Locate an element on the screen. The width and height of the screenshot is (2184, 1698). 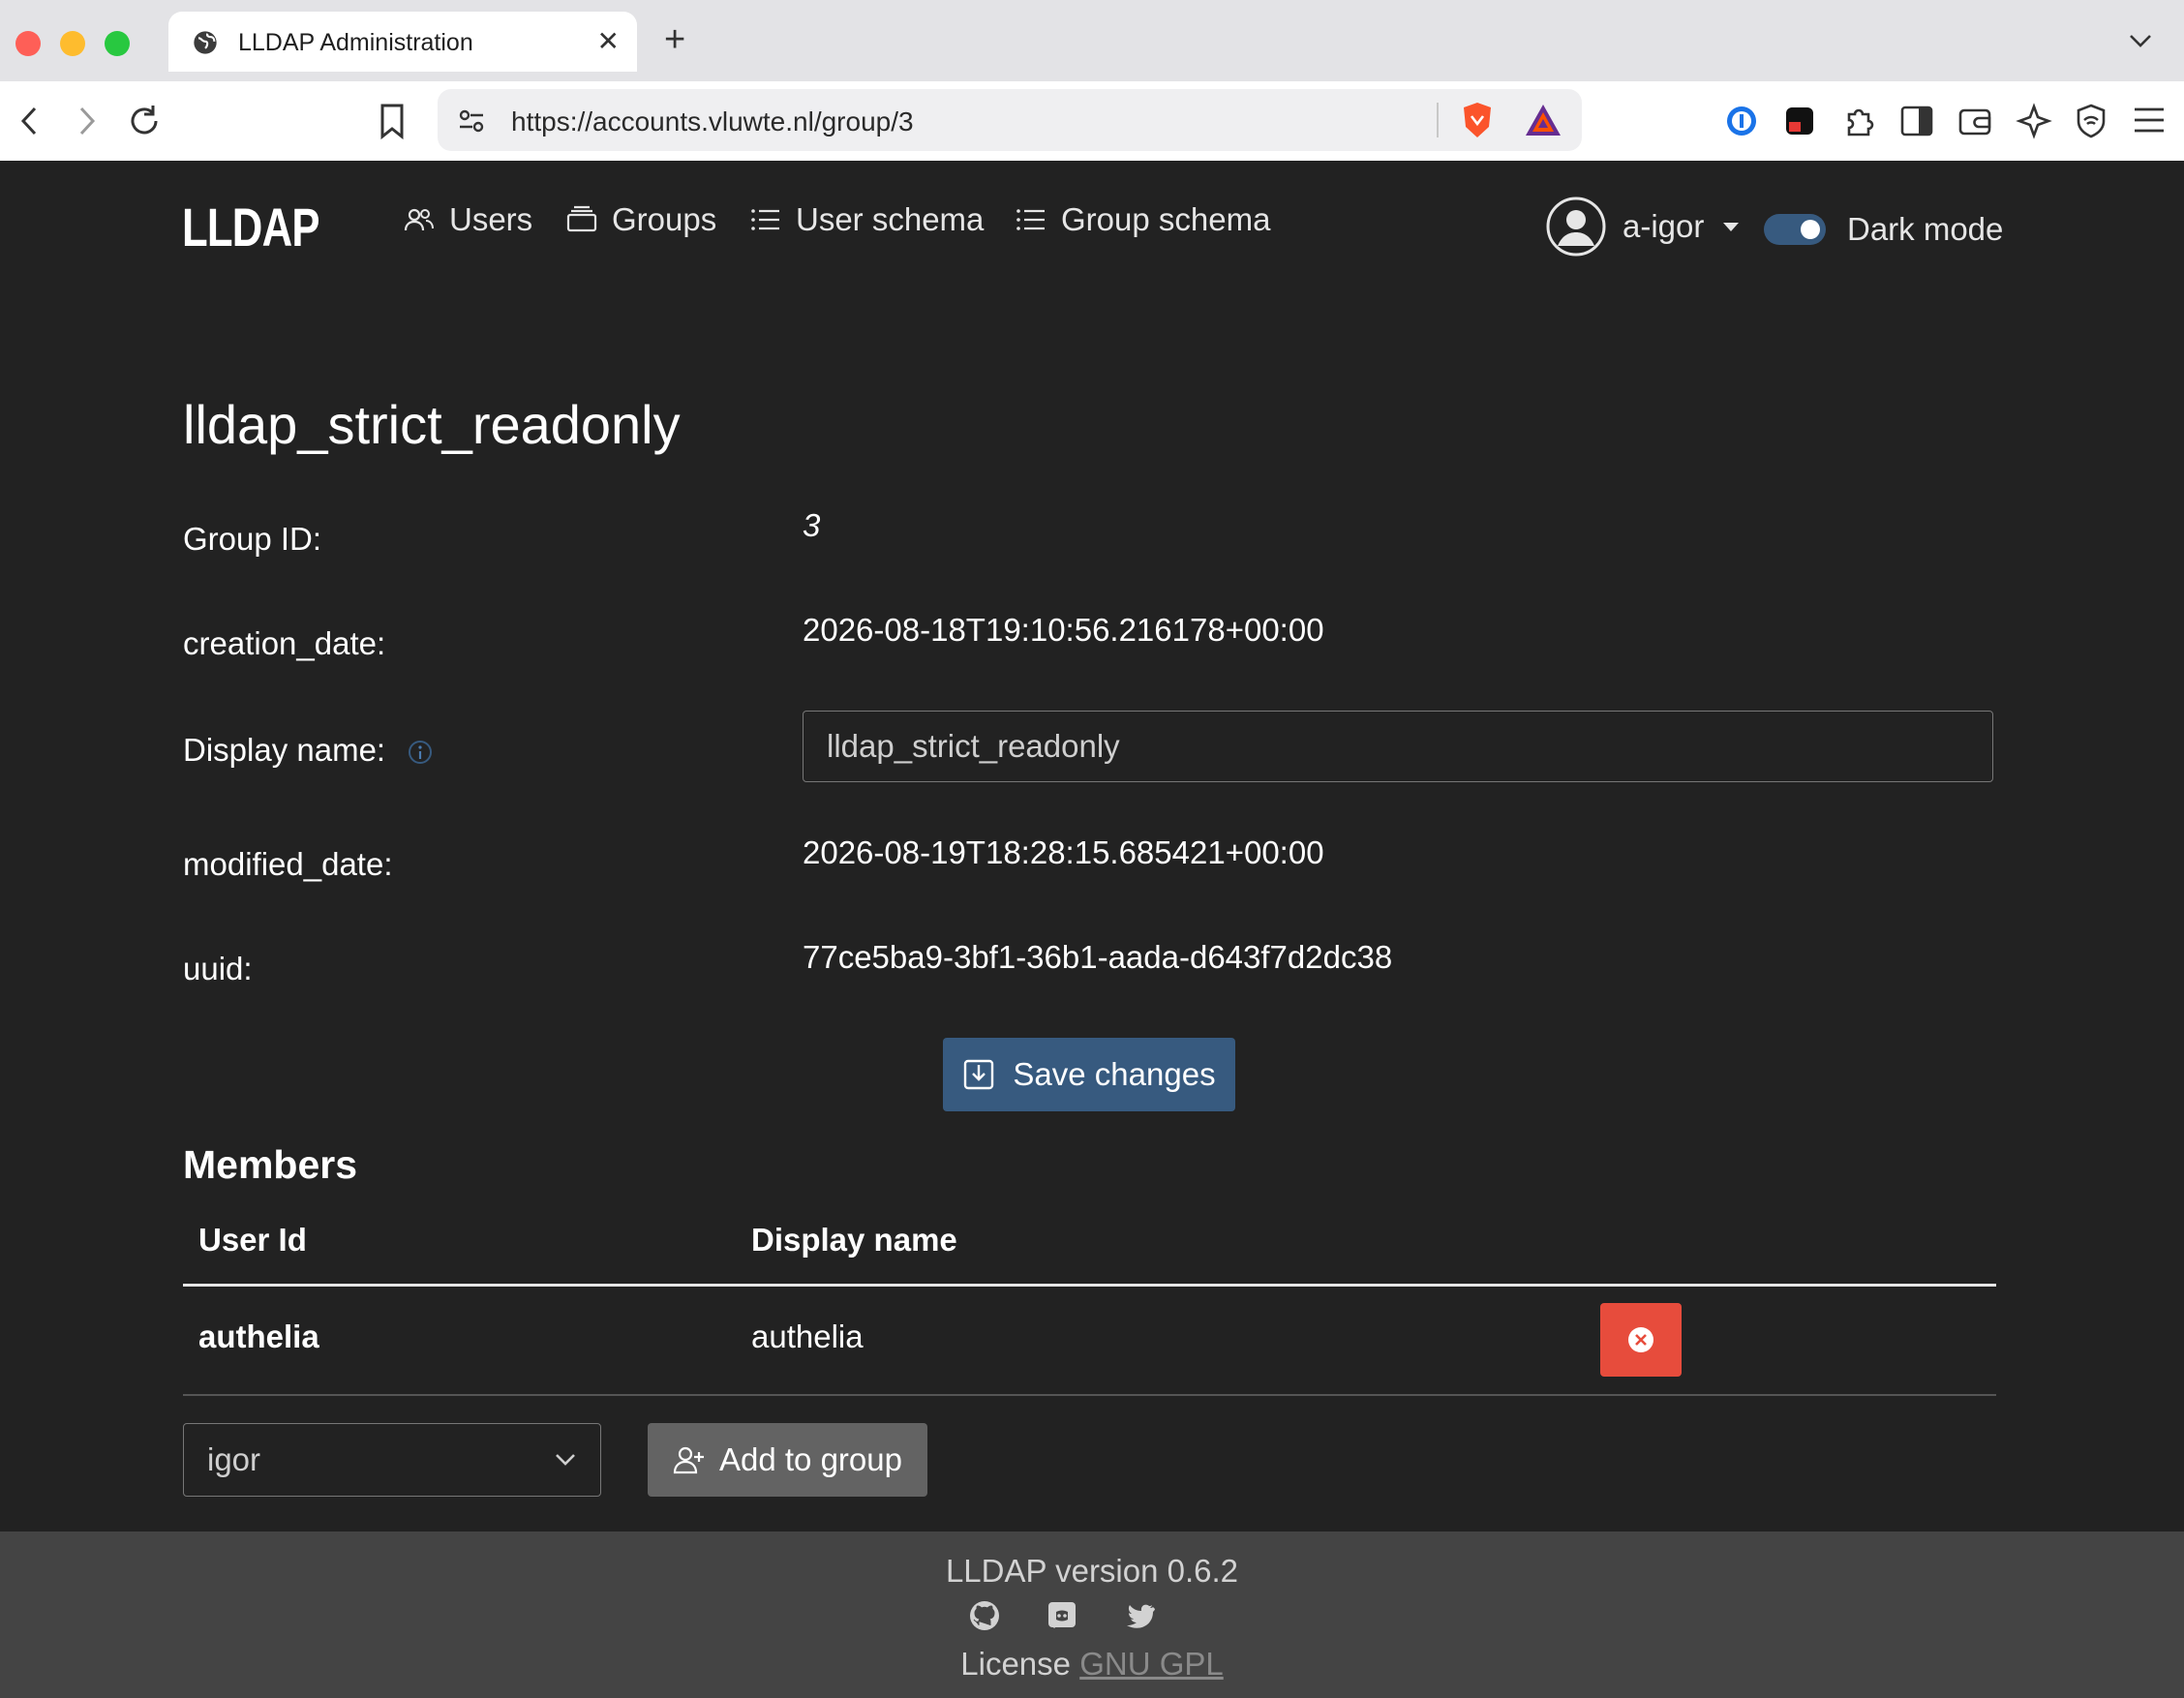
close-window-button is located at coordinates (28, 44).